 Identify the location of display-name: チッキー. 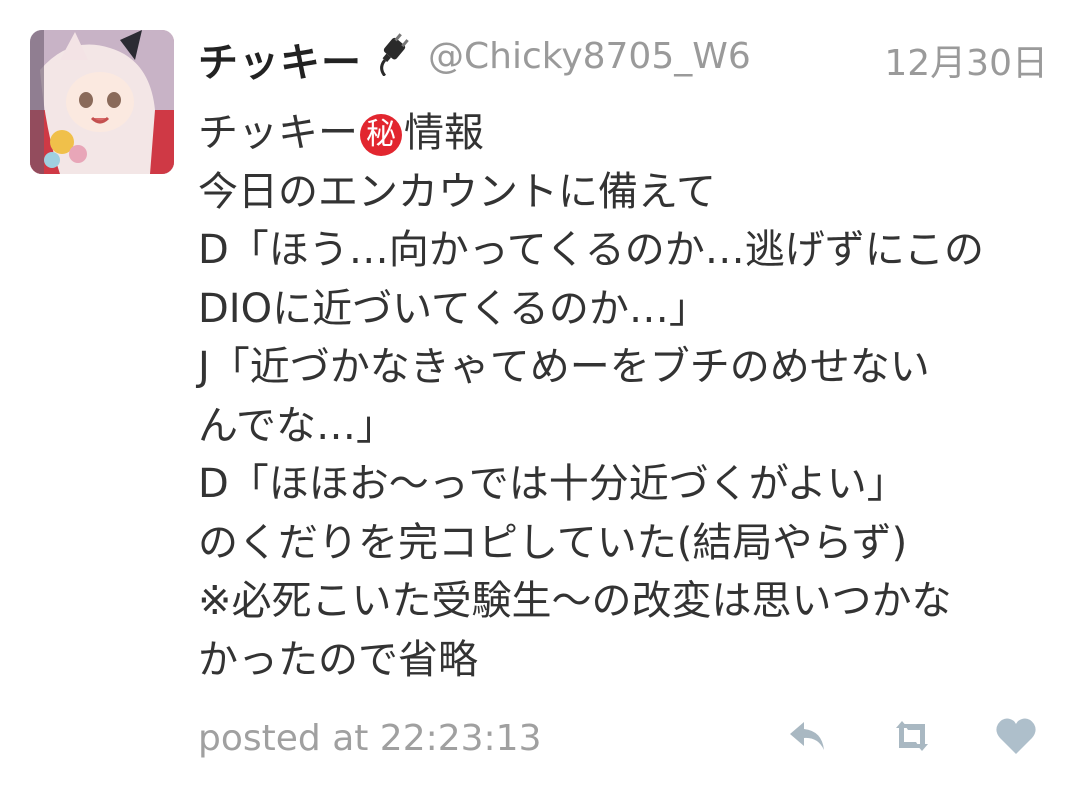
(280, 59).